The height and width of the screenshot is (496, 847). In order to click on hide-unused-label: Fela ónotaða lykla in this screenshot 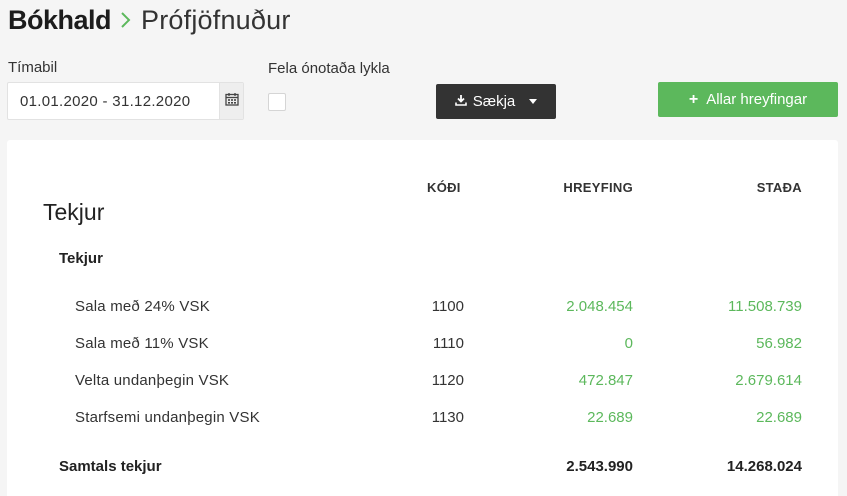, I will do `click(329, 68)`.